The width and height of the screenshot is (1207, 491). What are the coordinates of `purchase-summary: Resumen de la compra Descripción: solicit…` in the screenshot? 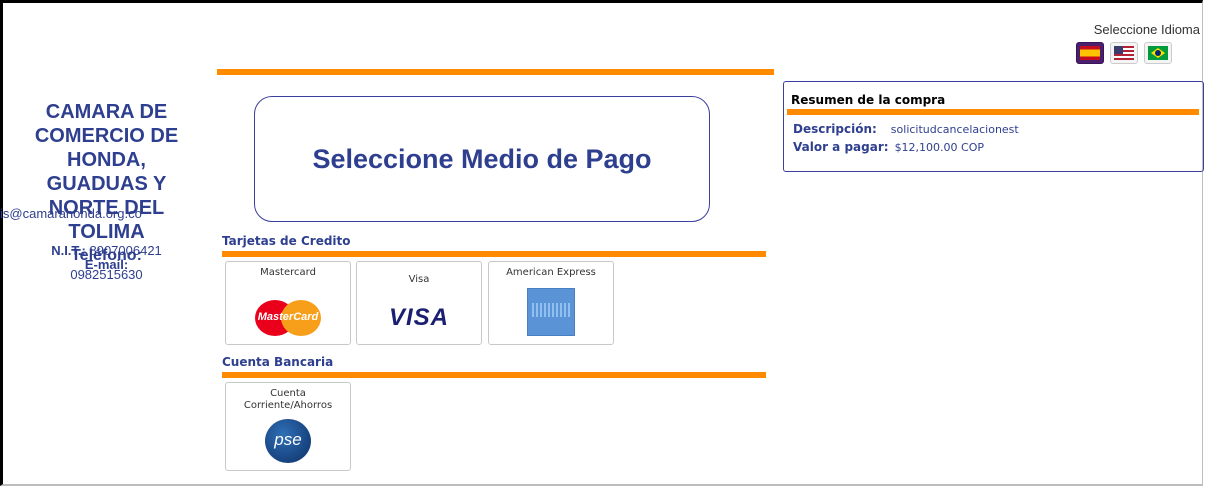 It's located at (993, 126).